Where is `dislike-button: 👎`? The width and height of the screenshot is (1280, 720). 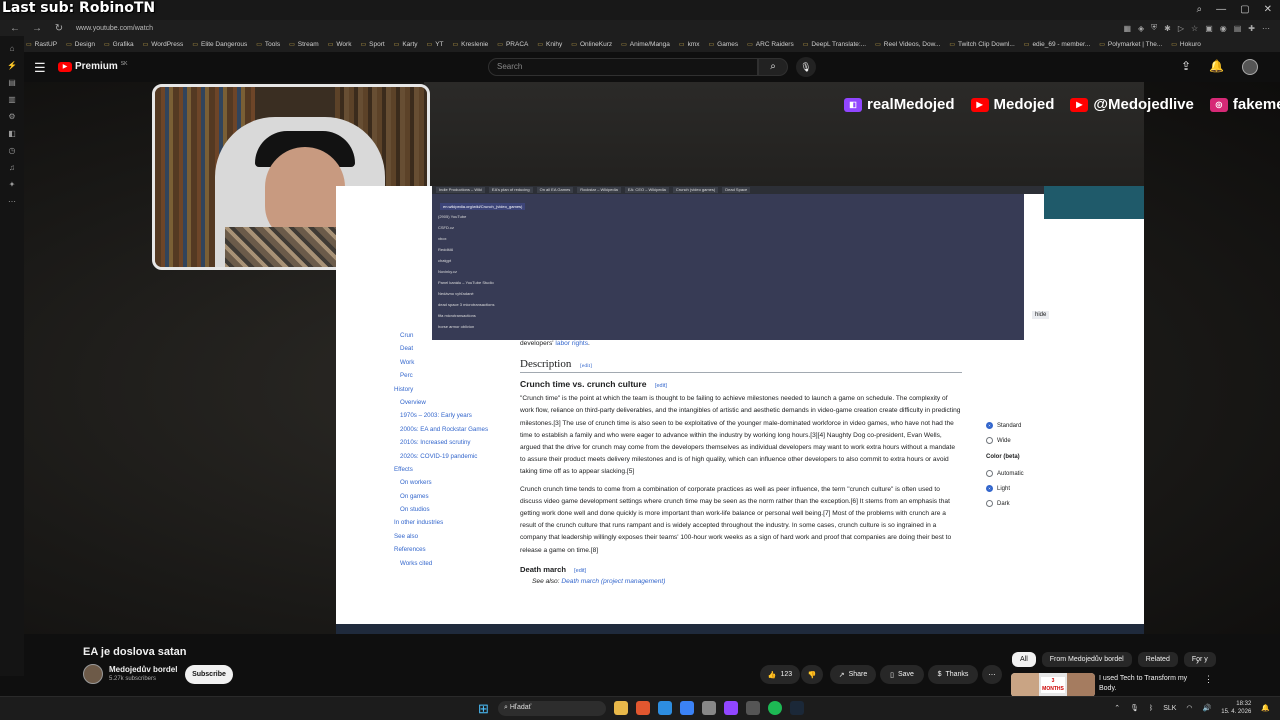 dislike-button: 👎 is located at coordinates (812, 674).